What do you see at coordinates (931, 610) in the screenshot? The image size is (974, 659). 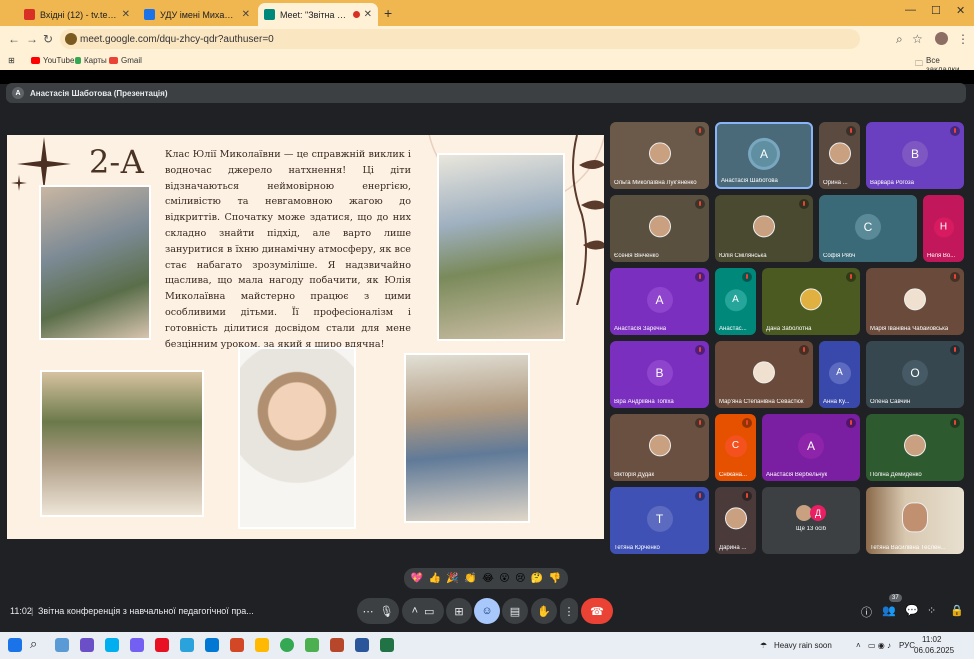 I see `activities-icon: ⁘` at bounding box center [931, 610].